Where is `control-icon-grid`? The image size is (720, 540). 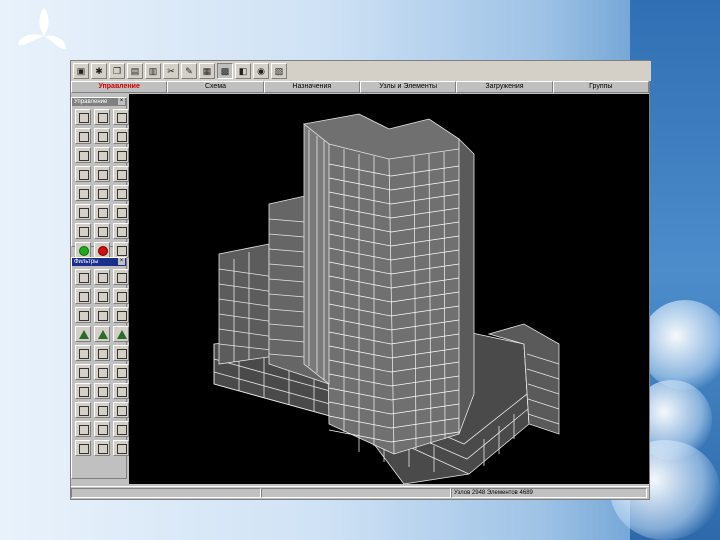 control-icon-grid is located at coordinates (100, 183).